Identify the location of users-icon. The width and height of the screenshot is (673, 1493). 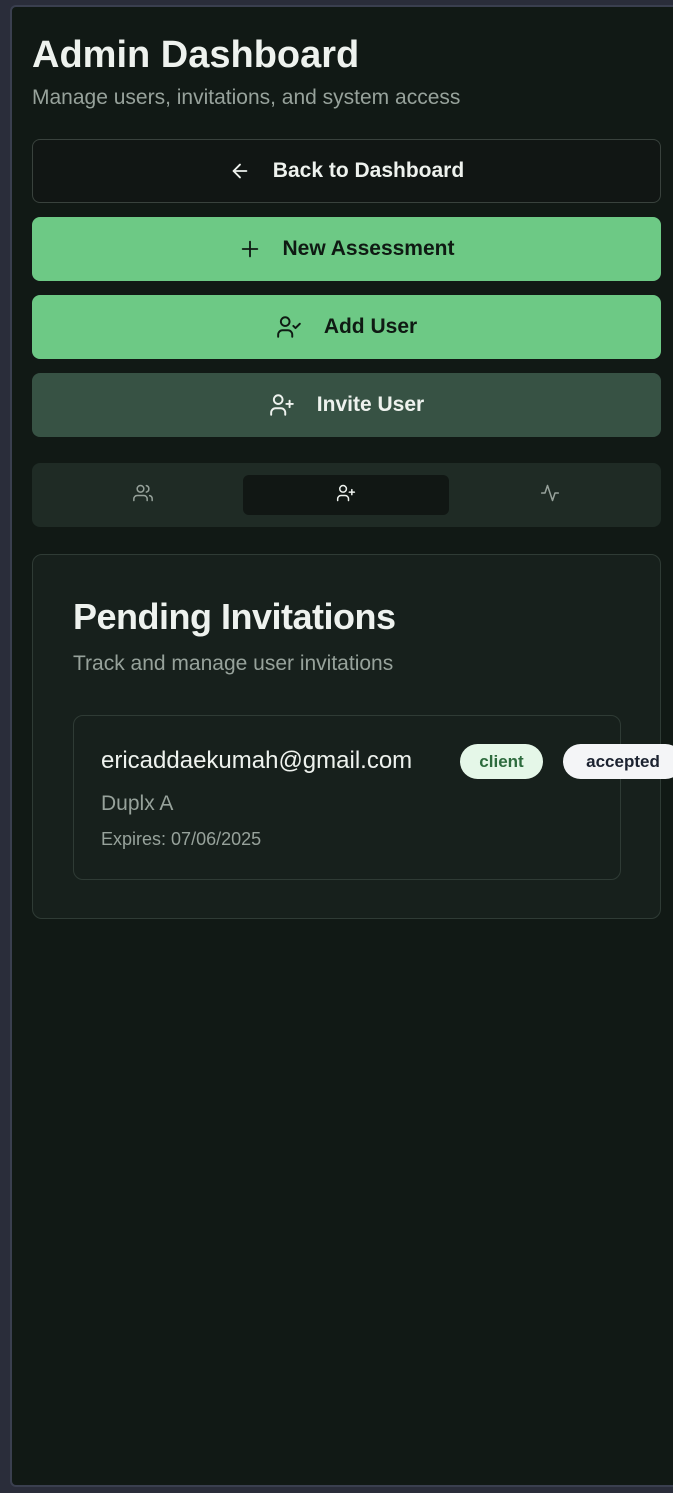
(143, 495).